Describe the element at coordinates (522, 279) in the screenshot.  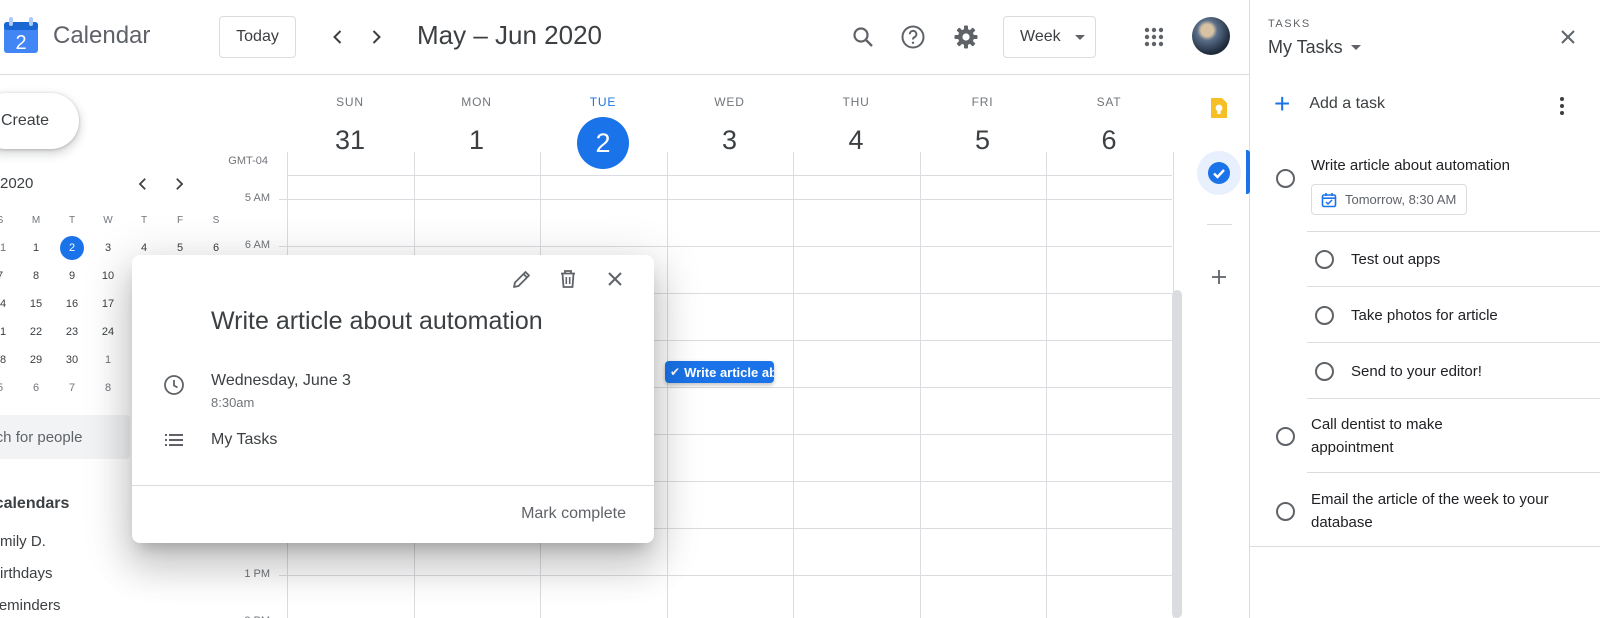
I see `edit-button` at that location.